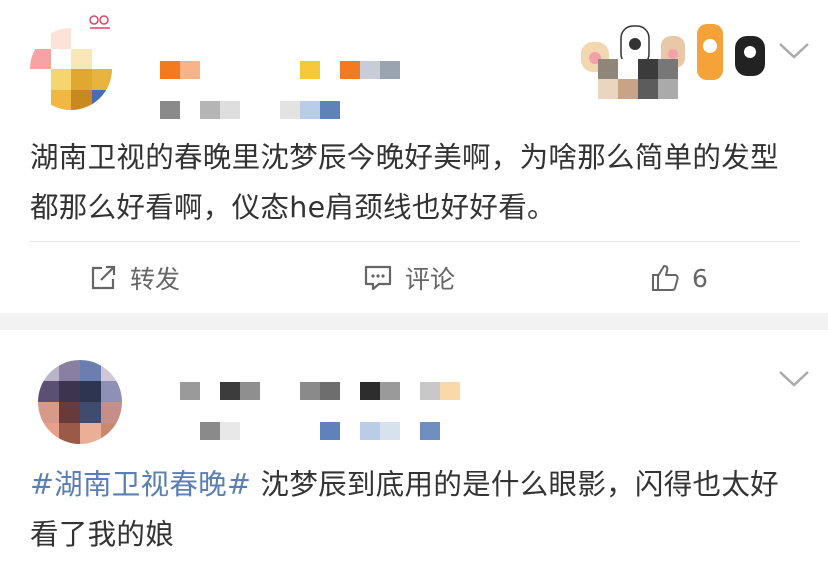  What do you see at coordinates (700, 278) in the screenshot?
I see `like-count: 6` at bounding box center [700, 278].